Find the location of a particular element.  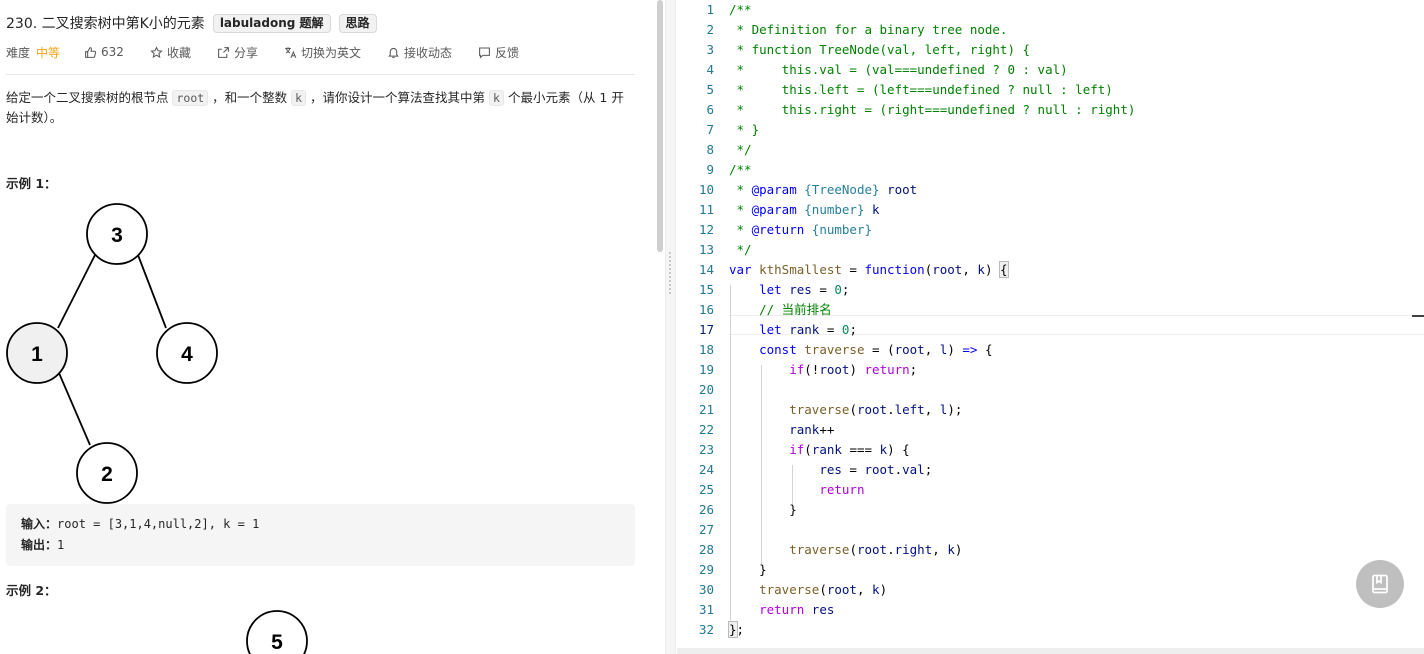

line-number: 13 is located at coordinates (706, 249).